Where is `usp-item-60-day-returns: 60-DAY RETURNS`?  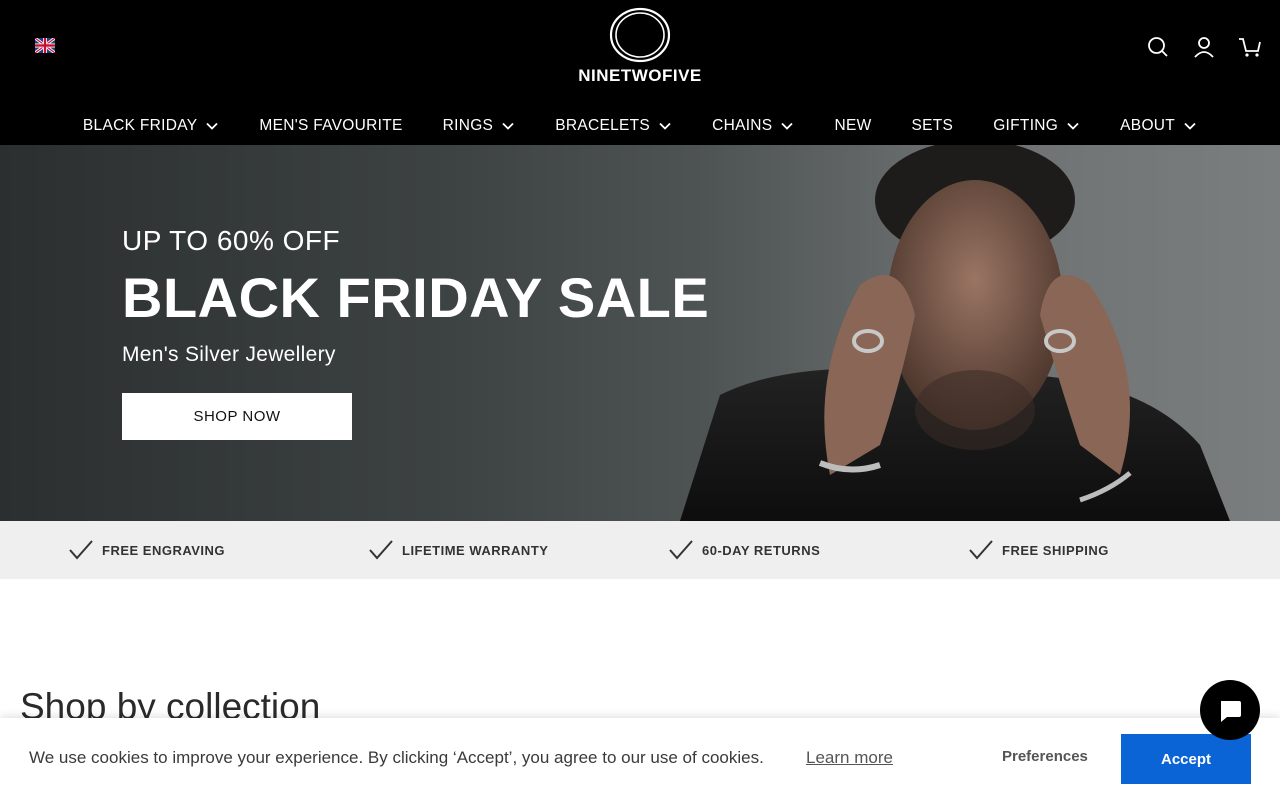
usp-item-60-day-returns: 60-DAY RETURNS is located at coordinates (744, 550).